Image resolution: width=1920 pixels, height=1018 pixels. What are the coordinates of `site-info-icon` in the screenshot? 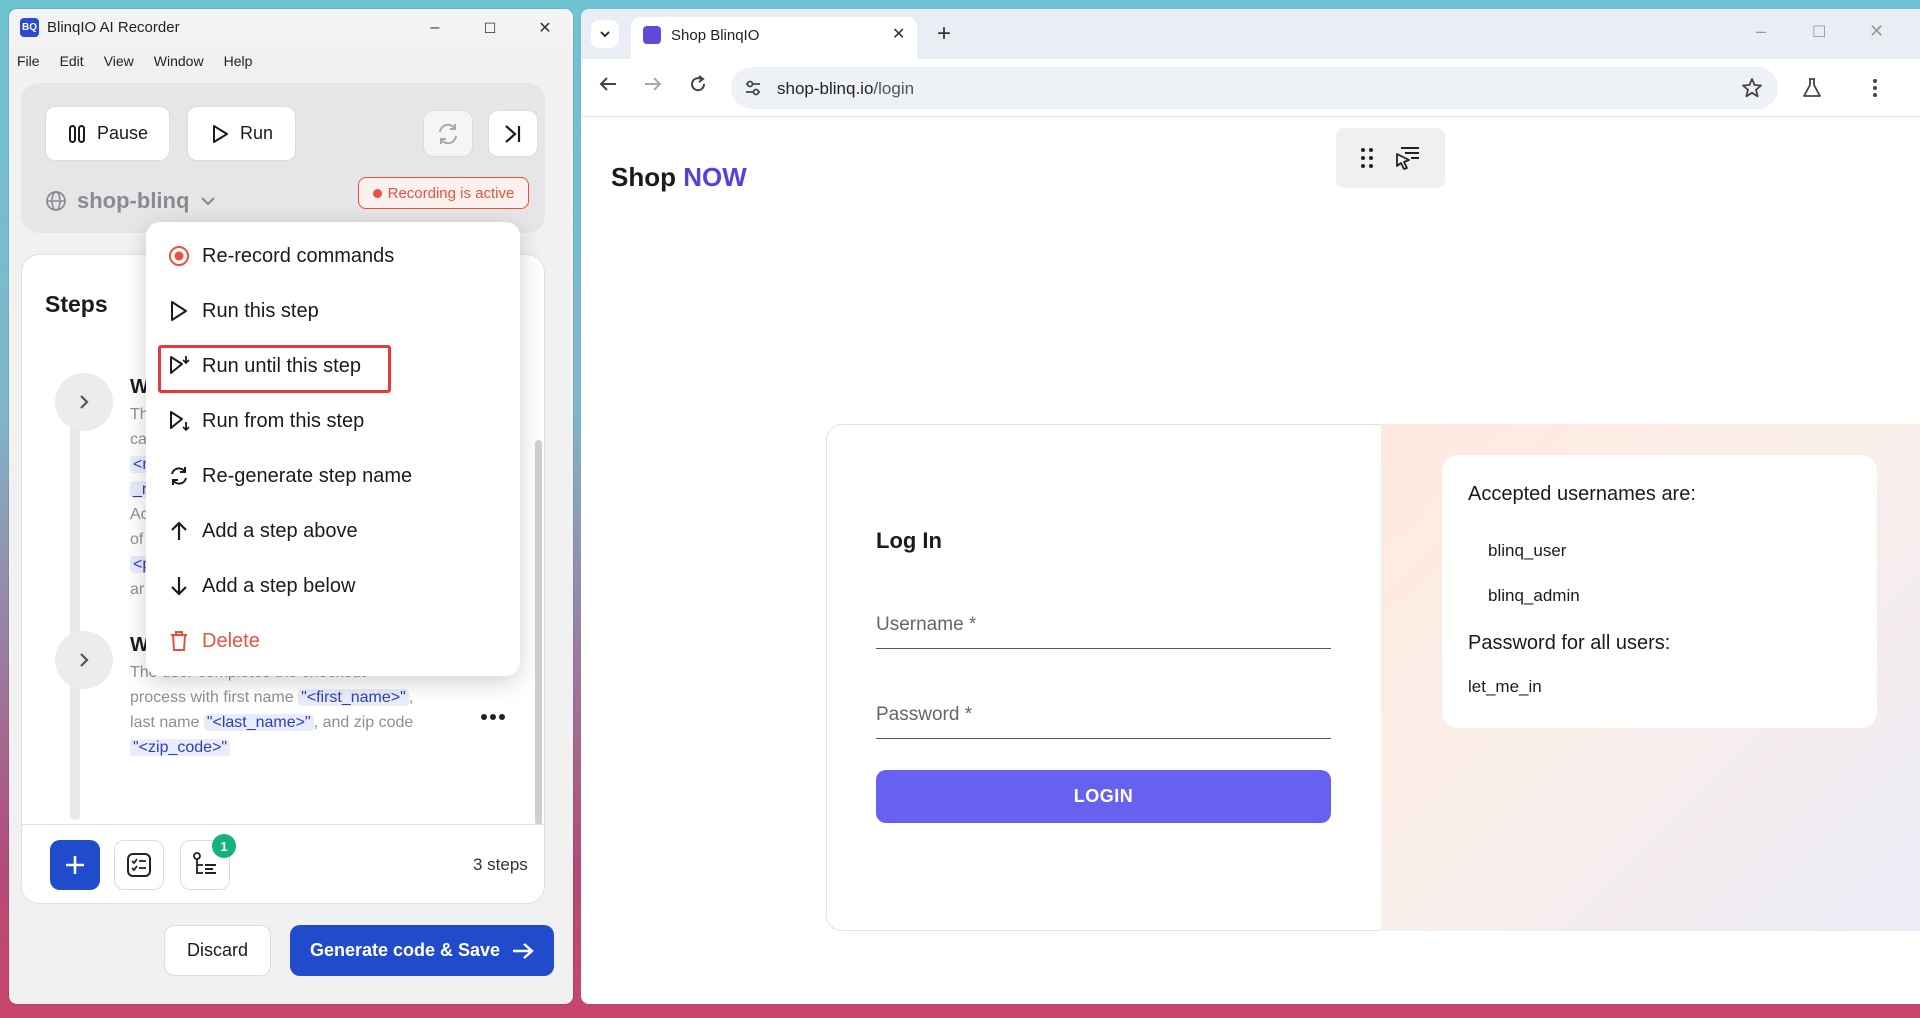 It's located at (753, 90).